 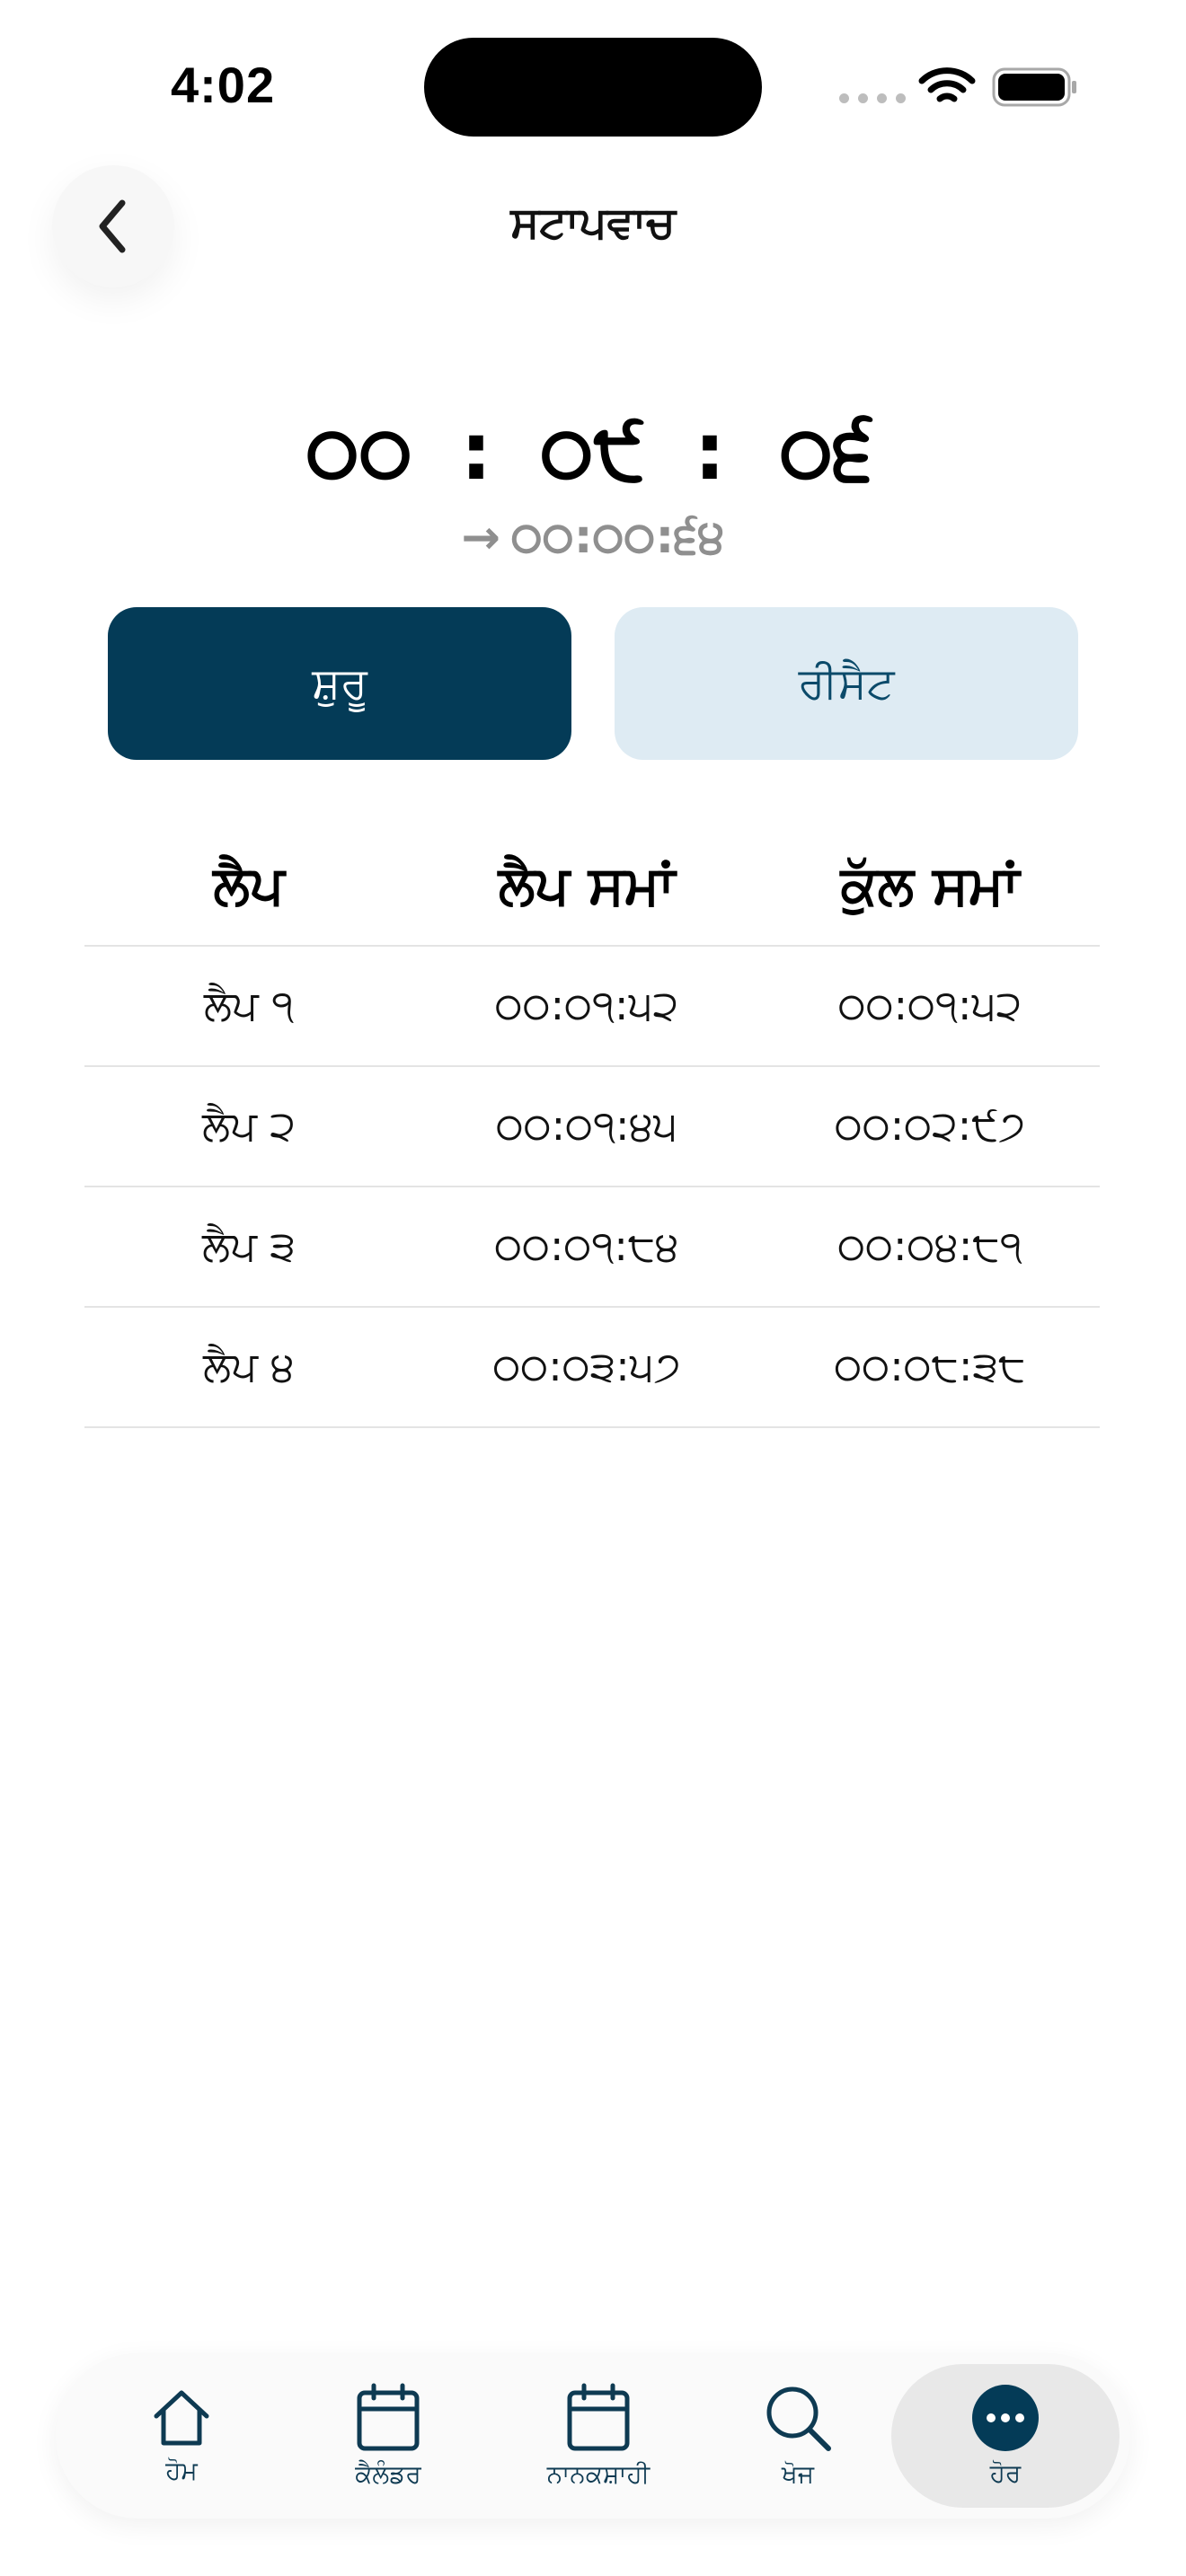 What do you see at coordinates (388, 2474) in the screenshot?
I see `tab-label: ਕੈਲੰਡਰ` at bounding box center [388, 2474].